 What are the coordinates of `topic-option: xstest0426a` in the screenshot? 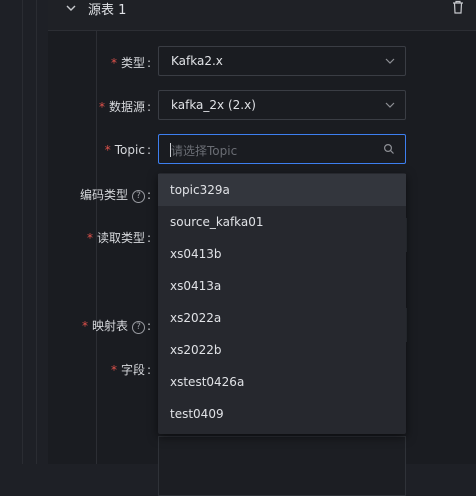 It's located at (282, 382).